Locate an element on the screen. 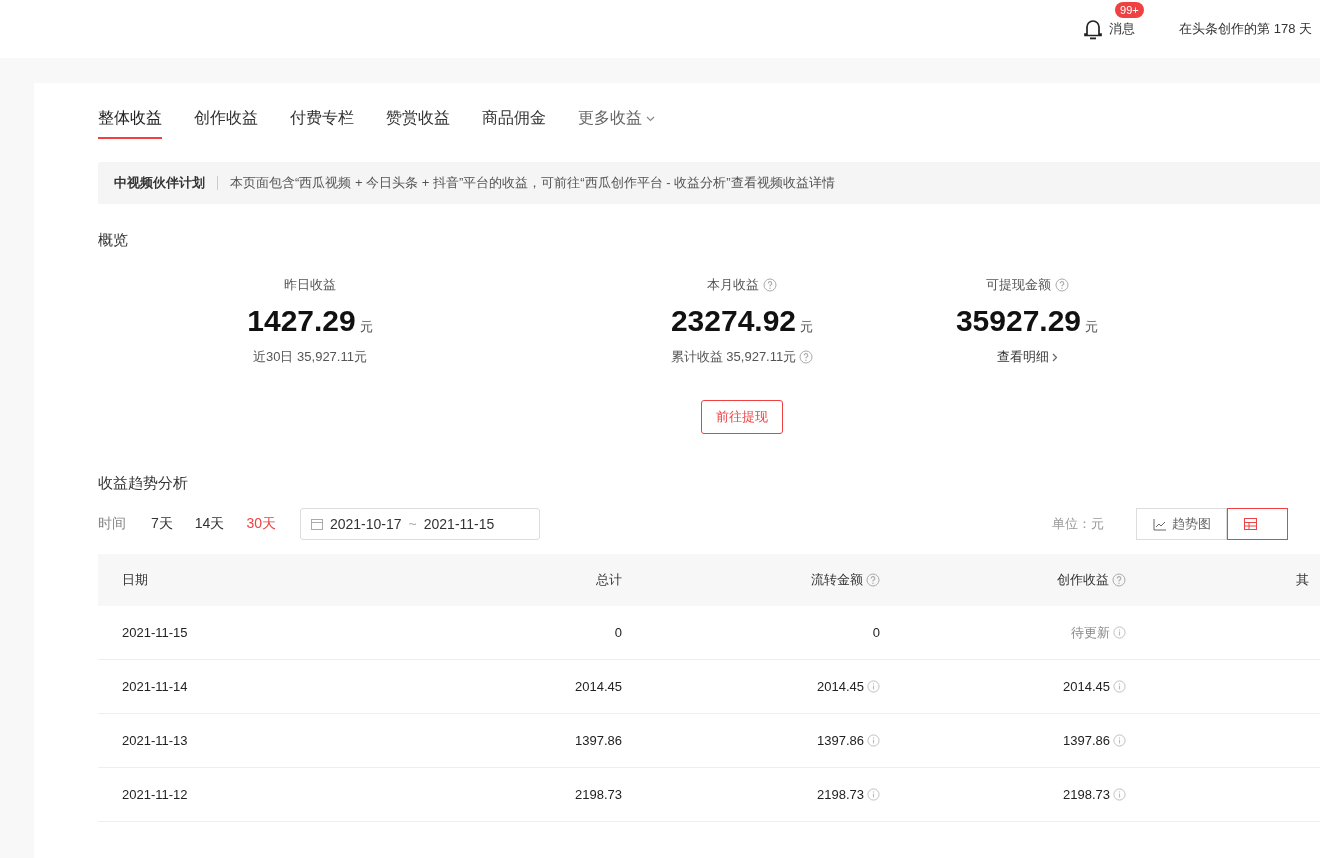 The image size is (1320, 858). chevron-down-icon is located at coordinates (650, 118).